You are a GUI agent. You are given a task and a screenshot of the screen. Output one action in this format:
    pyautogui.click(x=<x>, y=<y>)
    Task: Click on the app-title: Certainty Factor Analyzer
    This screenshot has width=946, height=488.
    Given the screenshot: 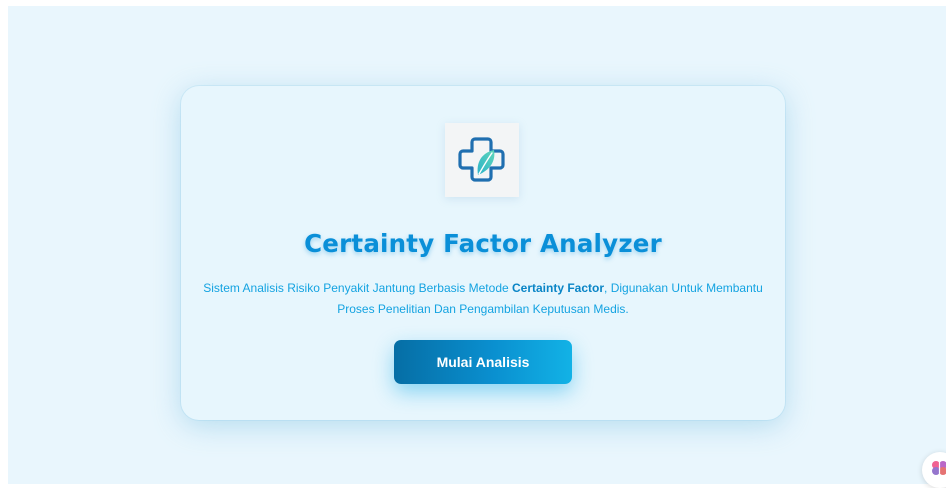 What is the action you would take?
    pyautogui.click(x=483, y=243)
    